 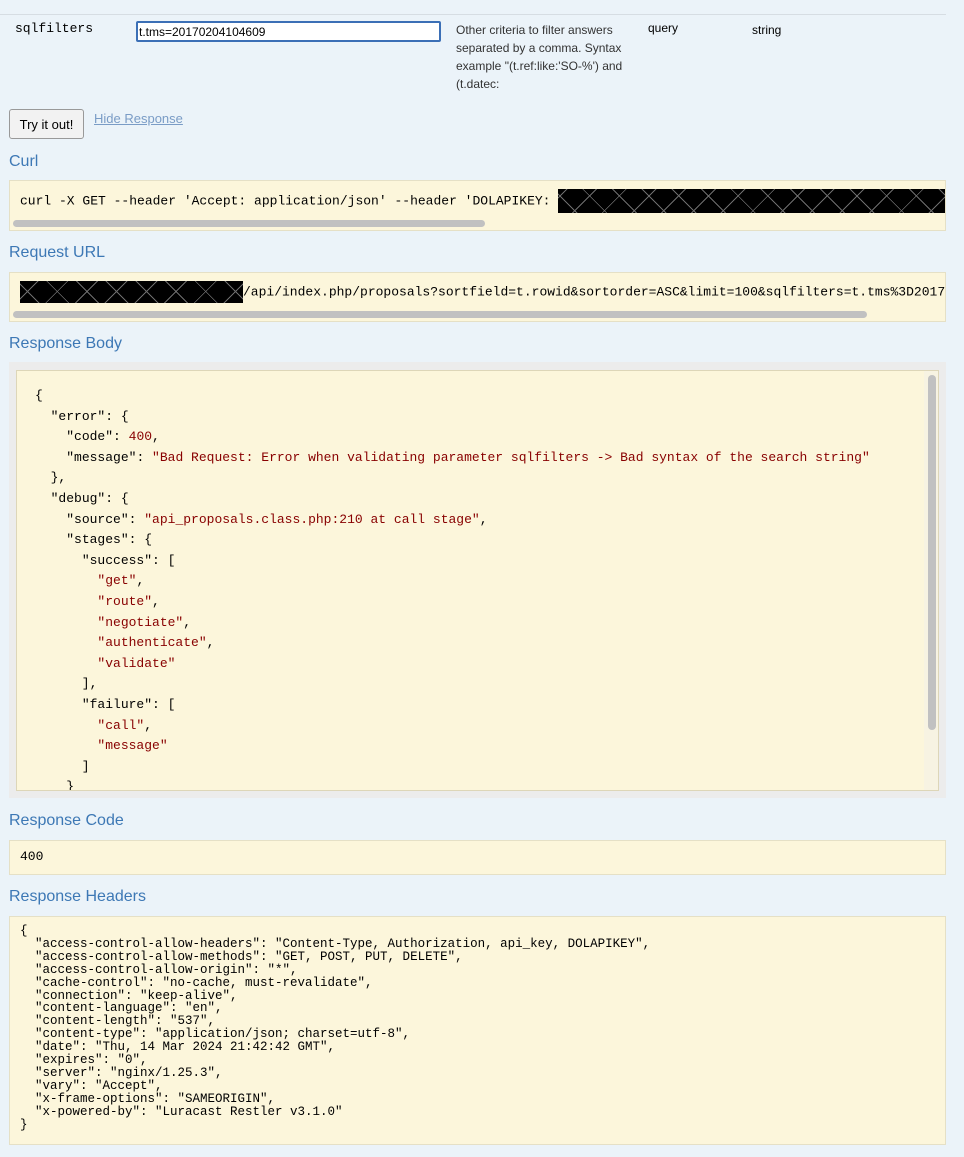 I want to click on response-code-title: Response Code, so click(x=66, y=820).